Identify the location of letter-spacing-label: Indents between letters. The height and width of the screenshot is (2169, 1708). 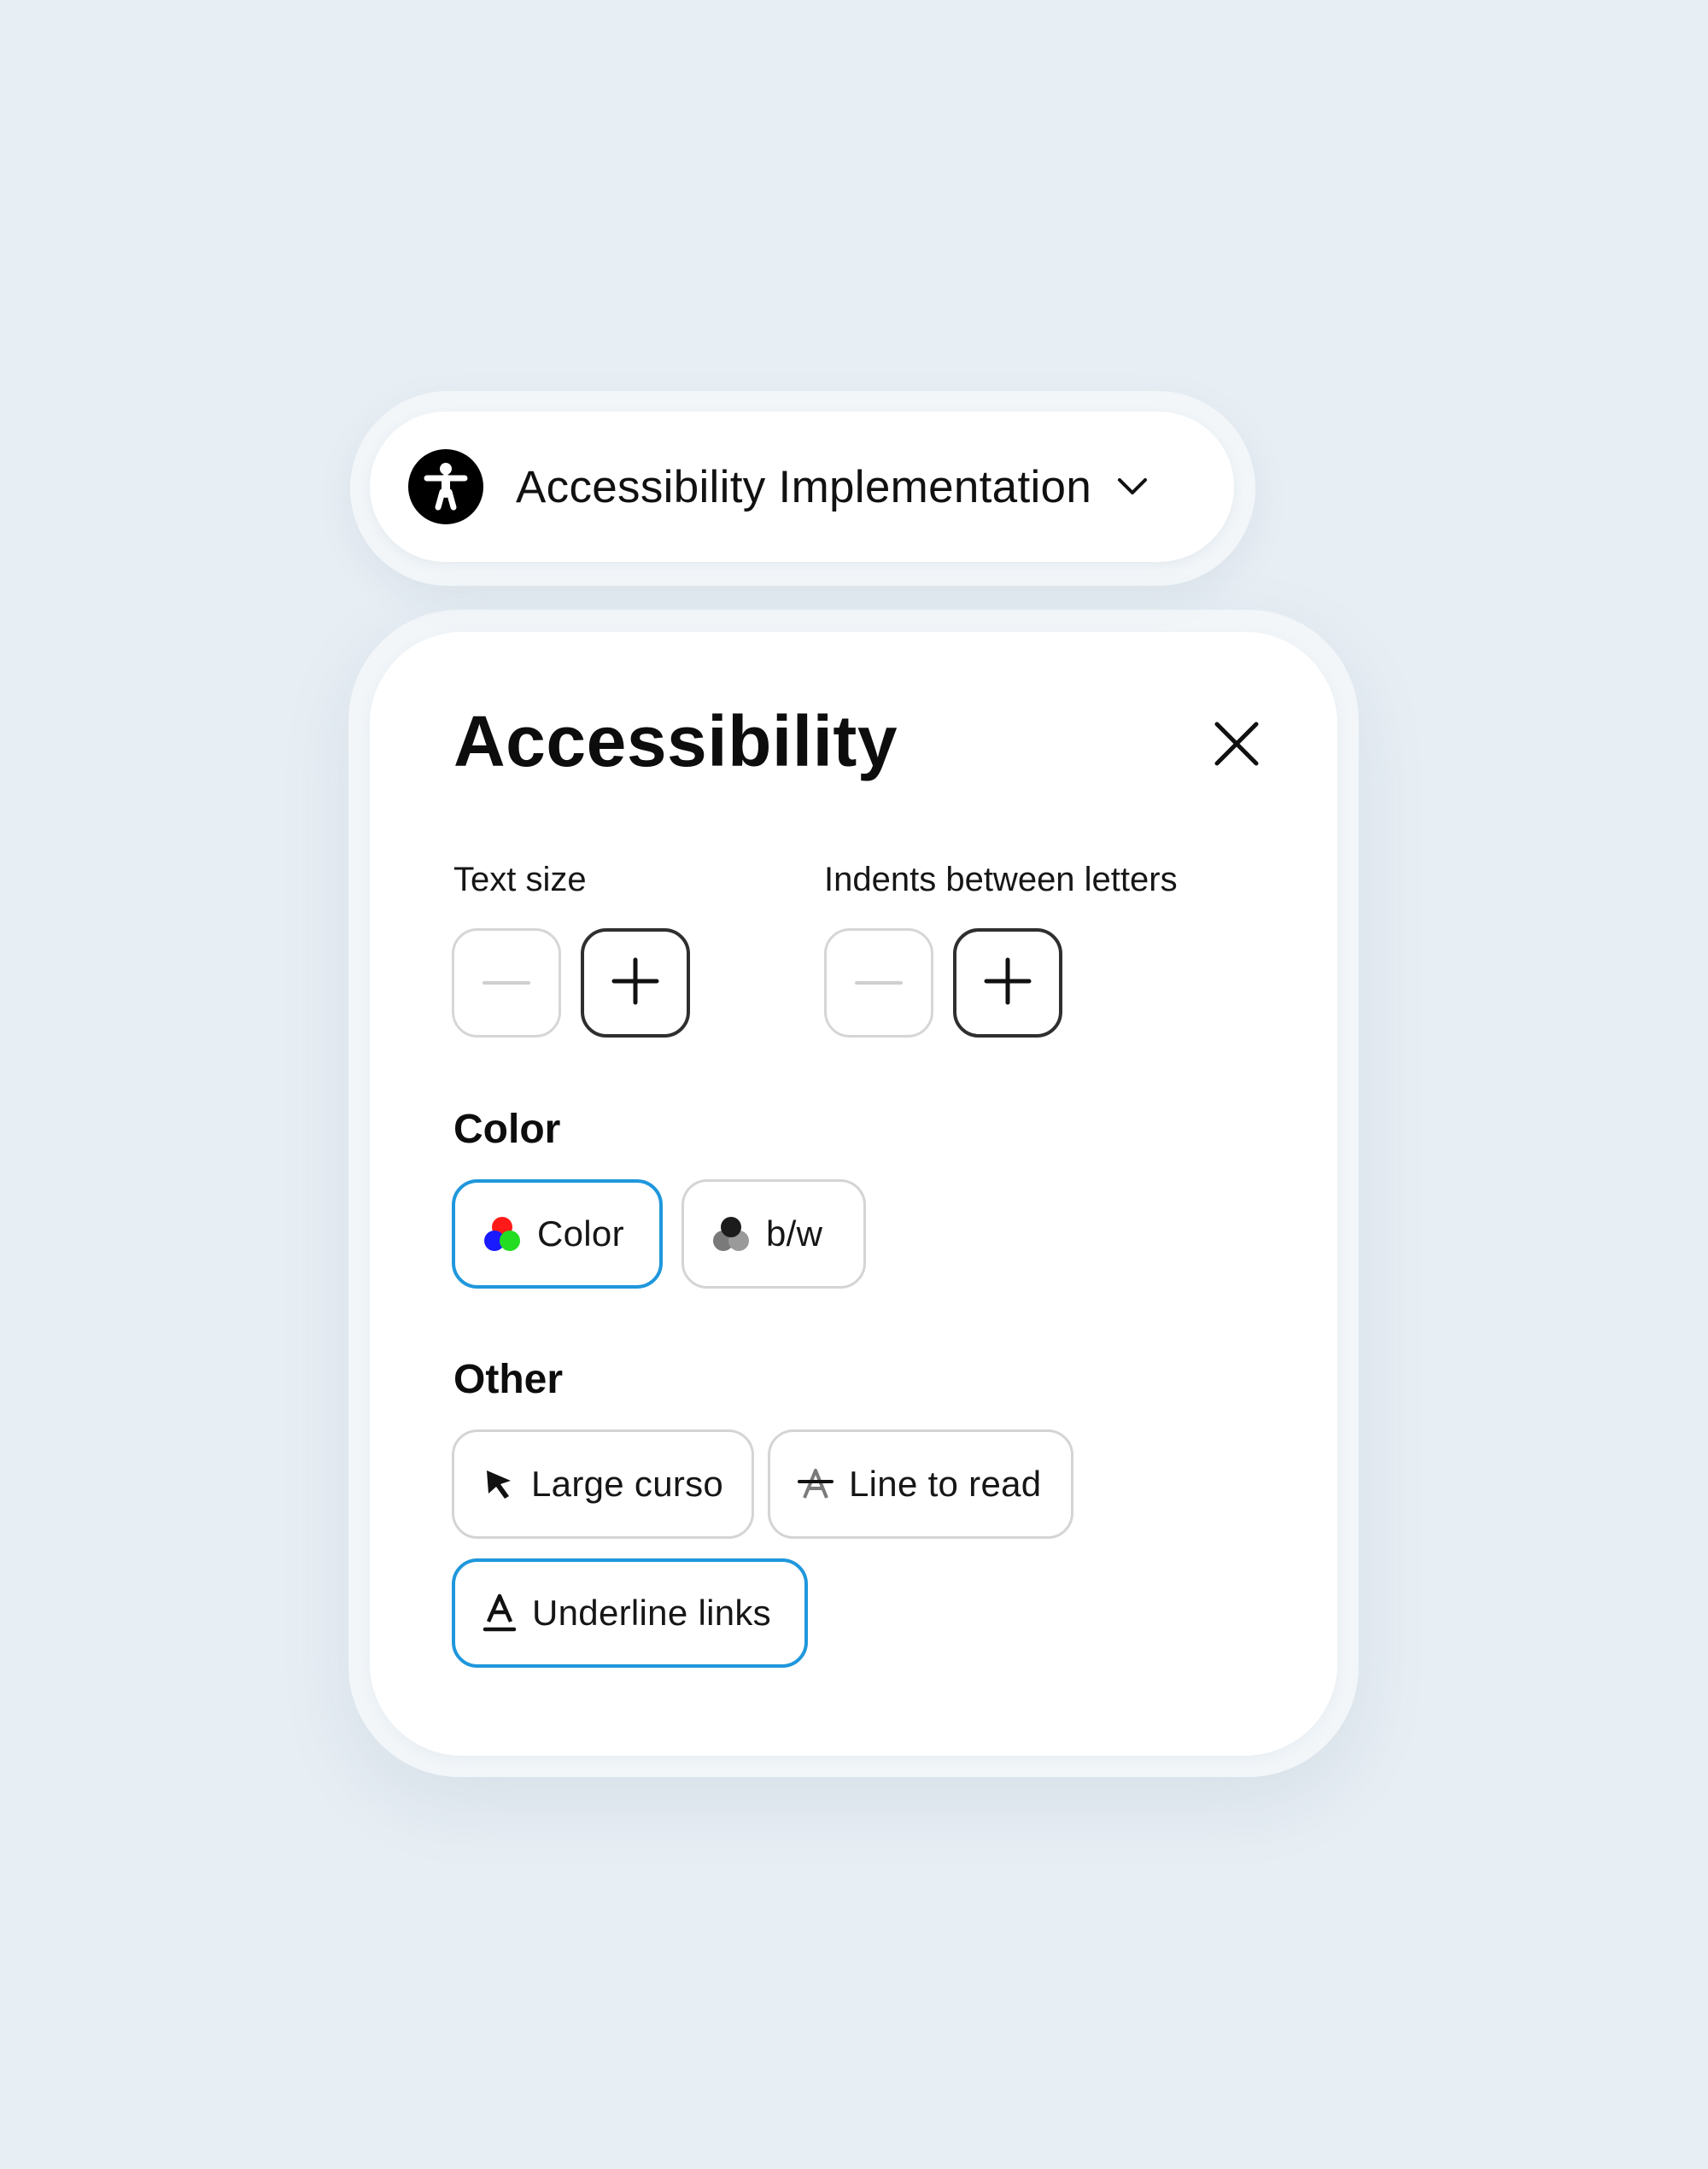
(1001, 879).